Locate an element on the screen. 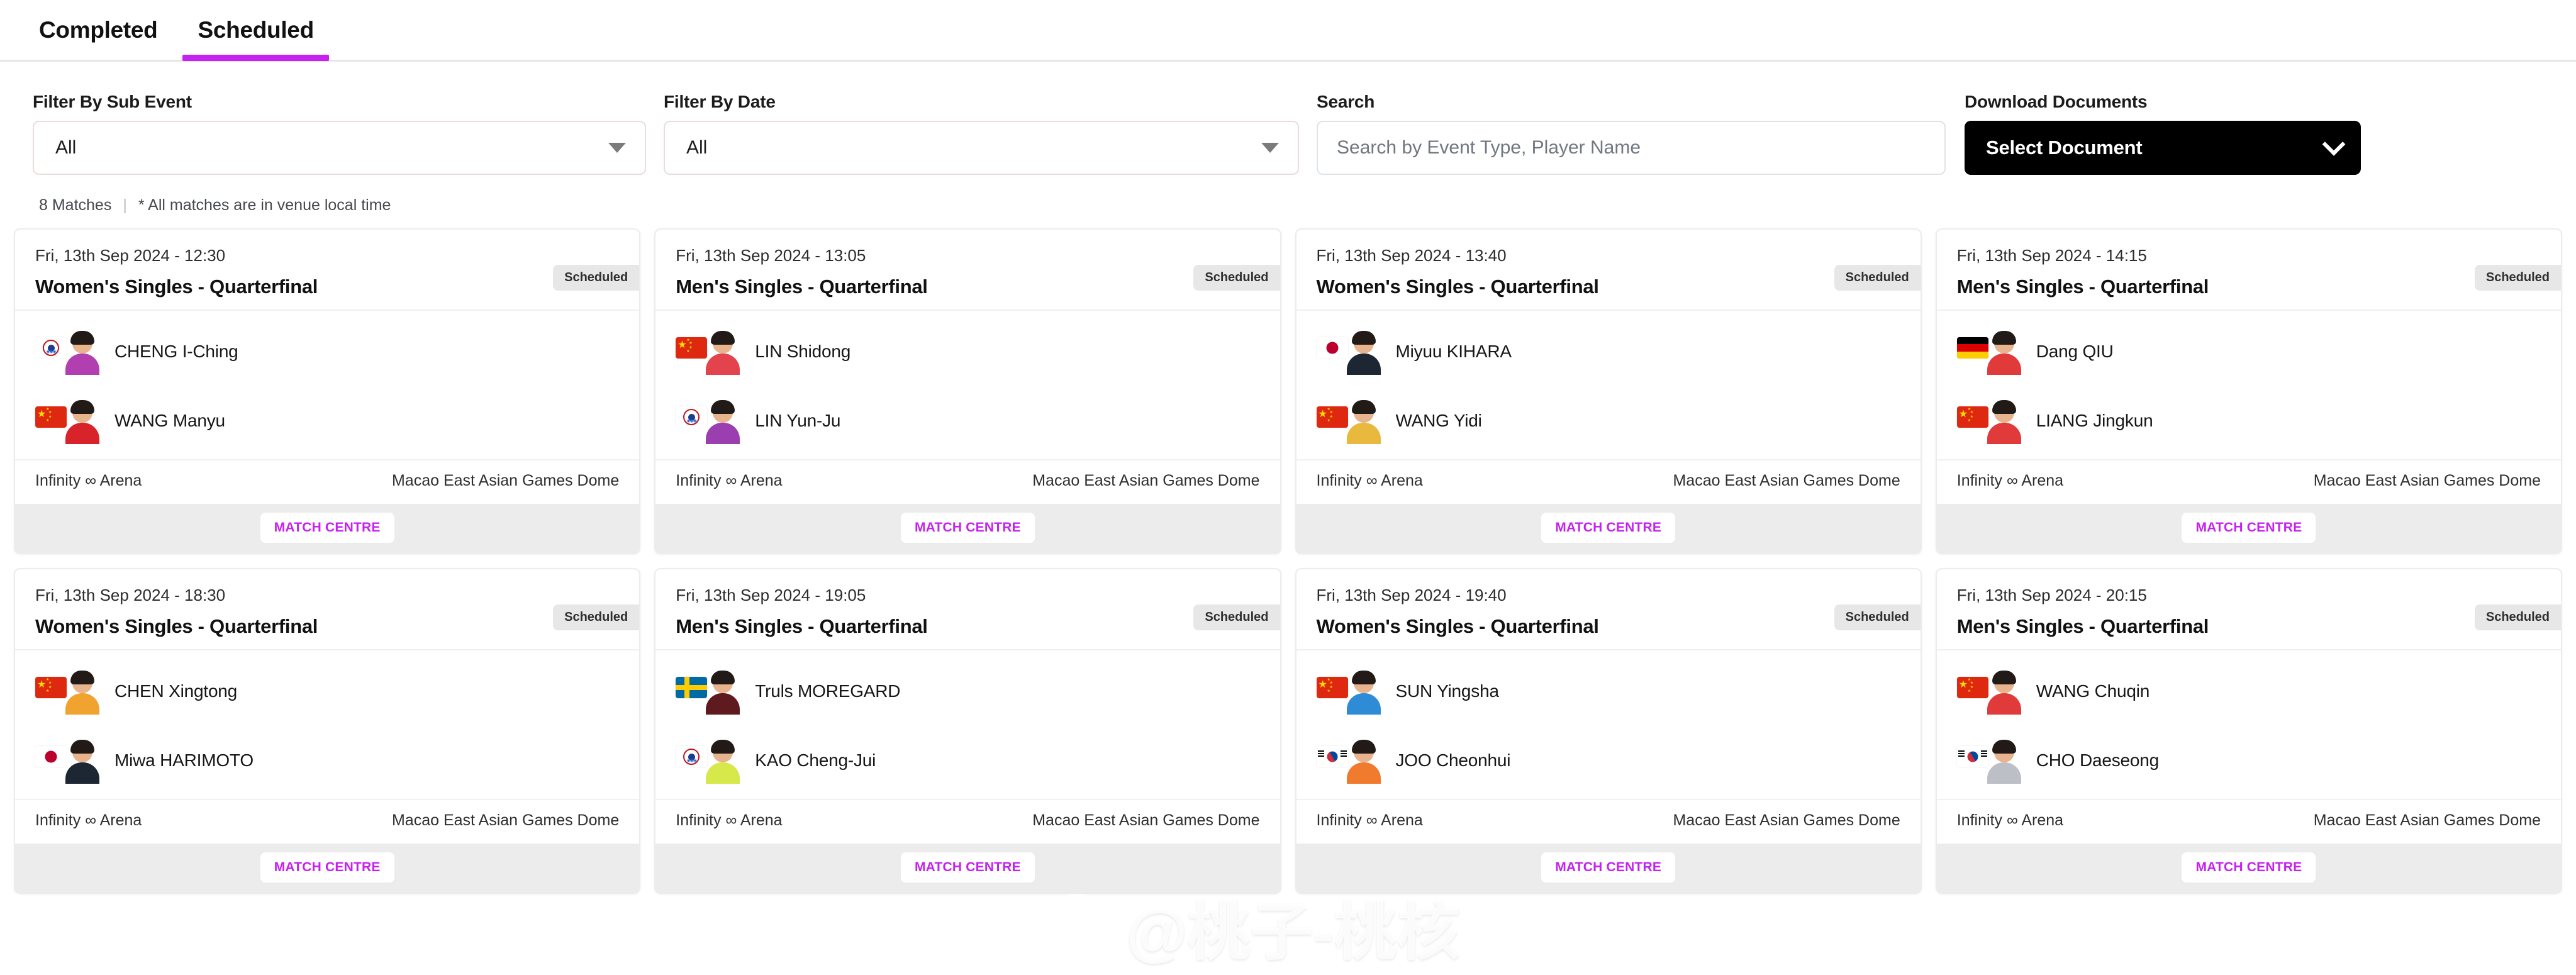 The width and height of the screenshot is (2576, 975). tab-completed: Completed is located at coordinates (98, 30).